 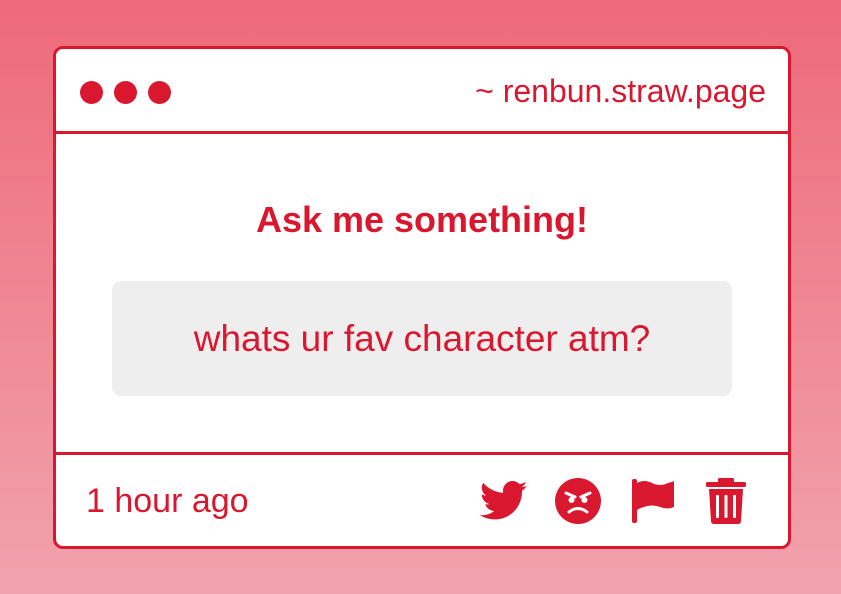 What do you see at coordinates (159, 92) in the screenshot?
I see `window-dot-maximize` at bounding box center [159, 92].